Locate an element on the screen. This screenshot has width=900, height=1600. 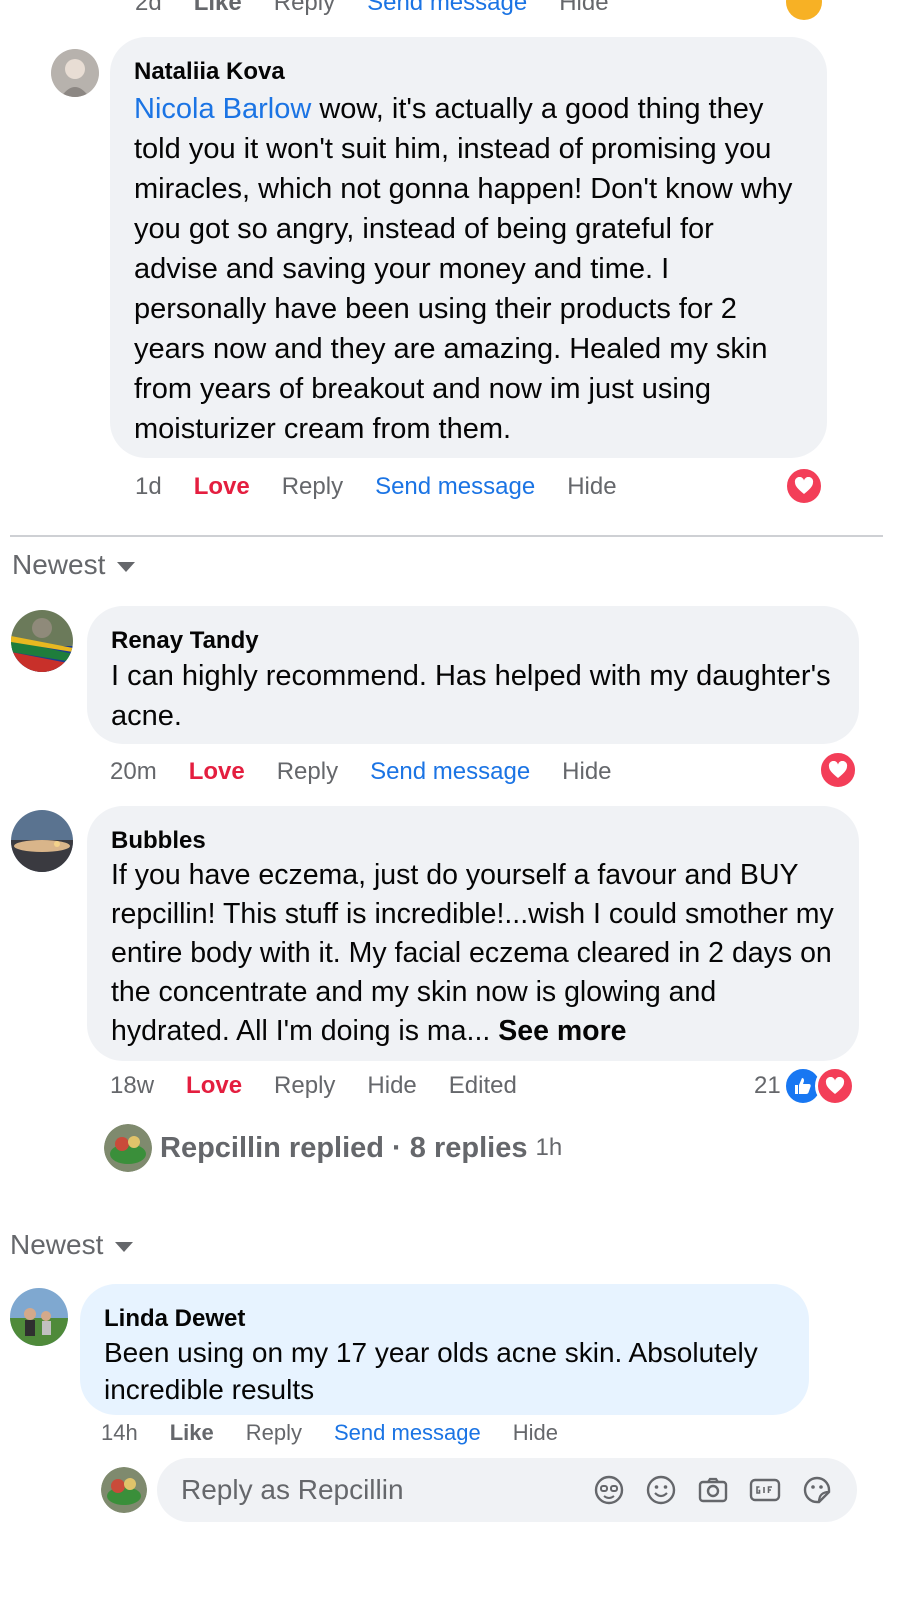
comment-author: Linda Dewet is located at coordinates (444, 1319).